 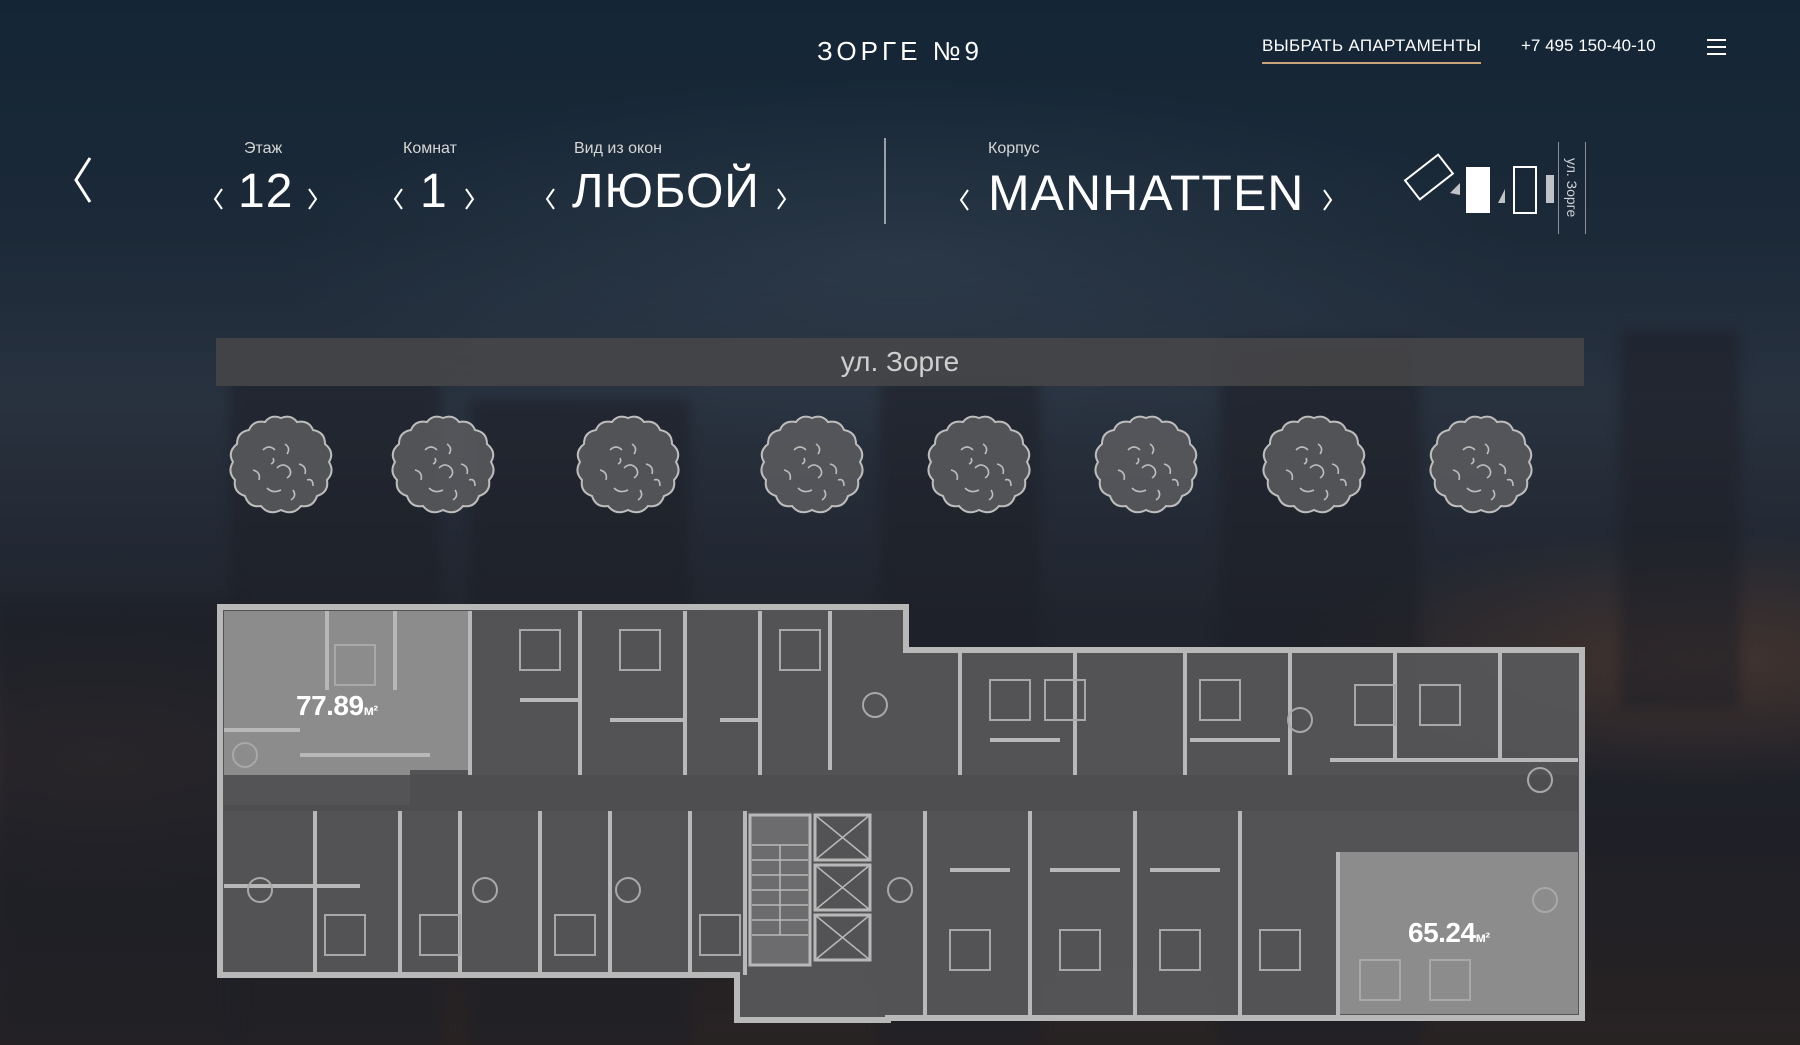 I want to click on phone-link: +7 495 150-40-10, so click(x=1588, y=46).